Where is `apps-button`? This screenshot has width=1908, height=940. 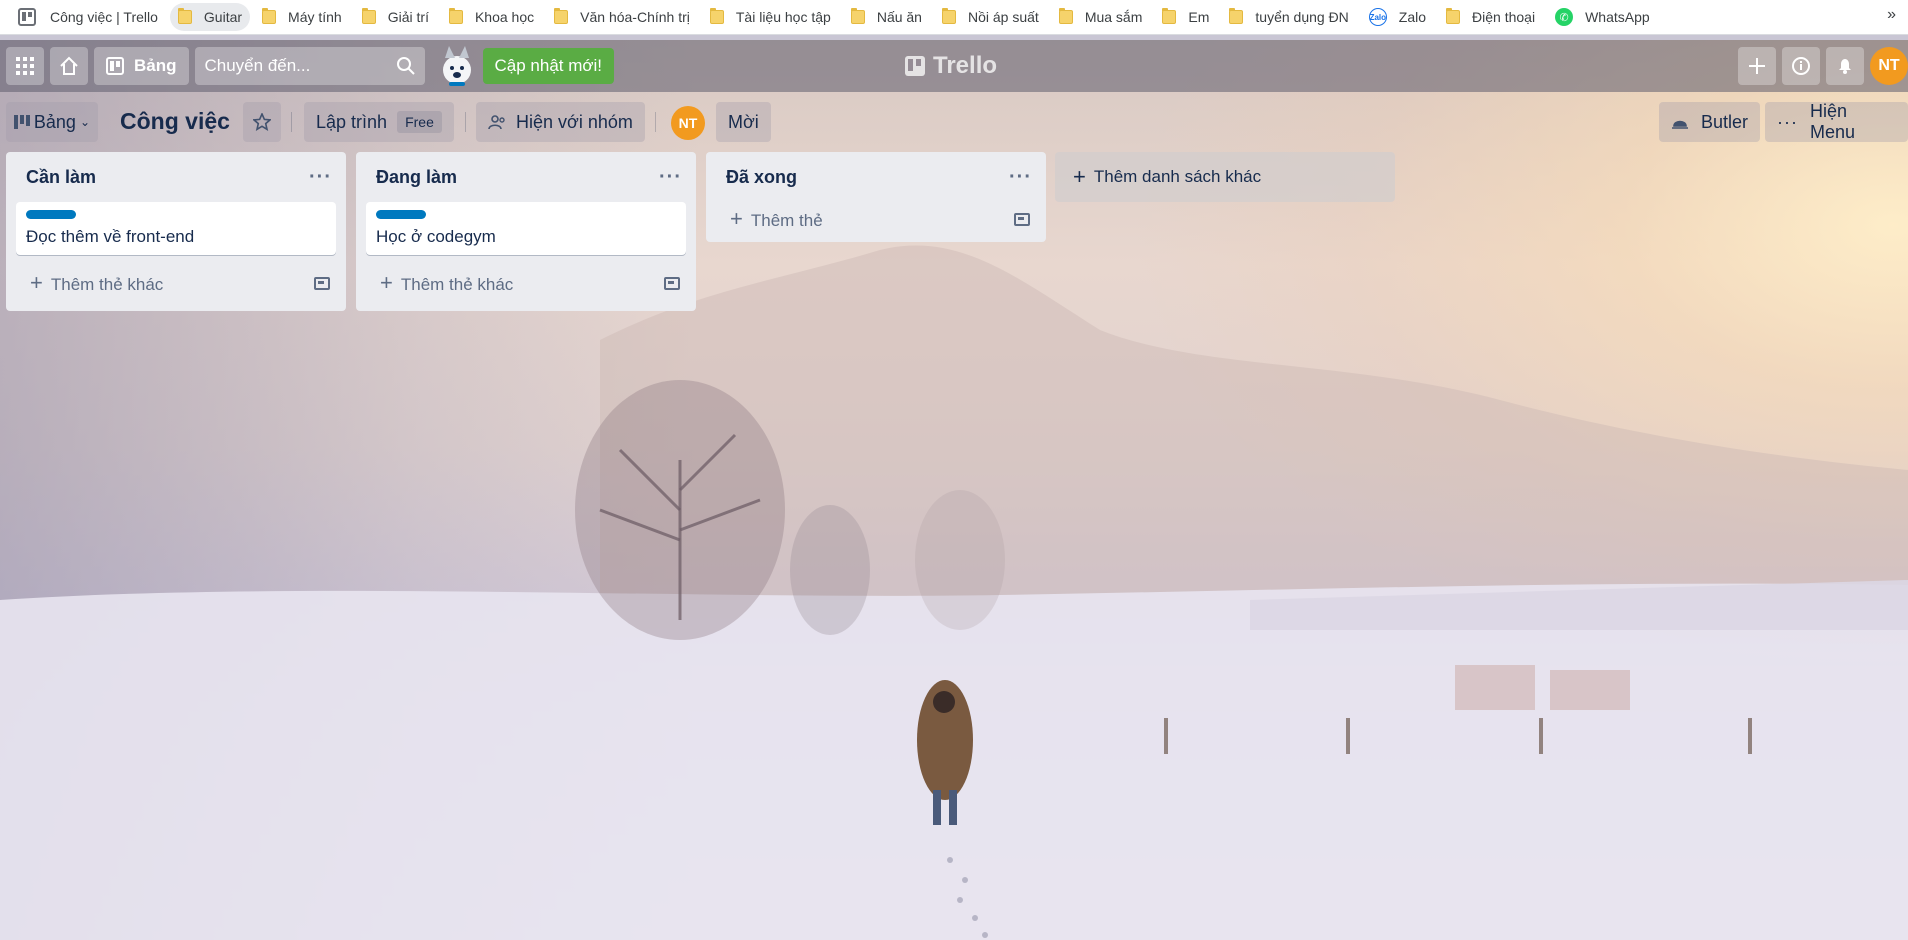 apps-button is located at coordinates (25, 66).